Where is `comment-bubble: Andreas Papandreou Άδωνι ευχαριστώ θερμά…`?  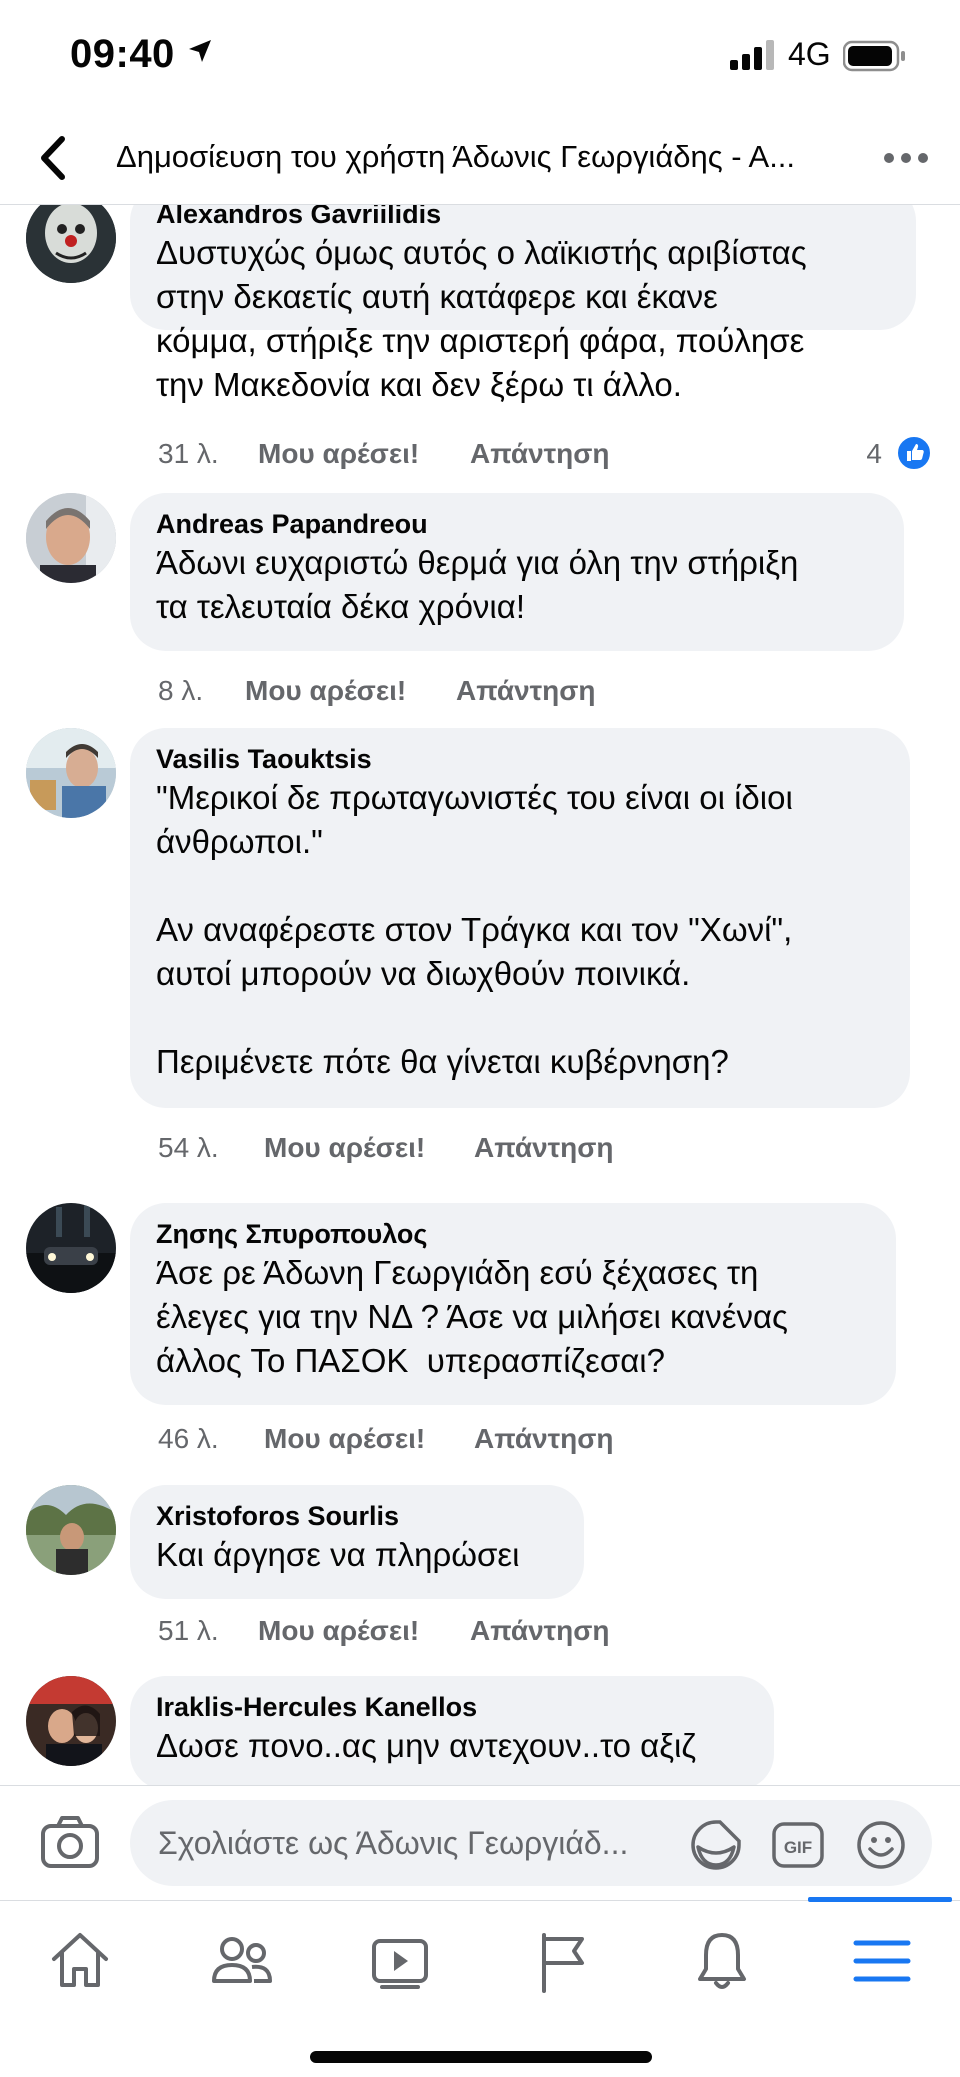
comment-bubble: Andreas Papandreou Άδωνι ευχαριστώ θερμά… is located at coordinates (517, 572).